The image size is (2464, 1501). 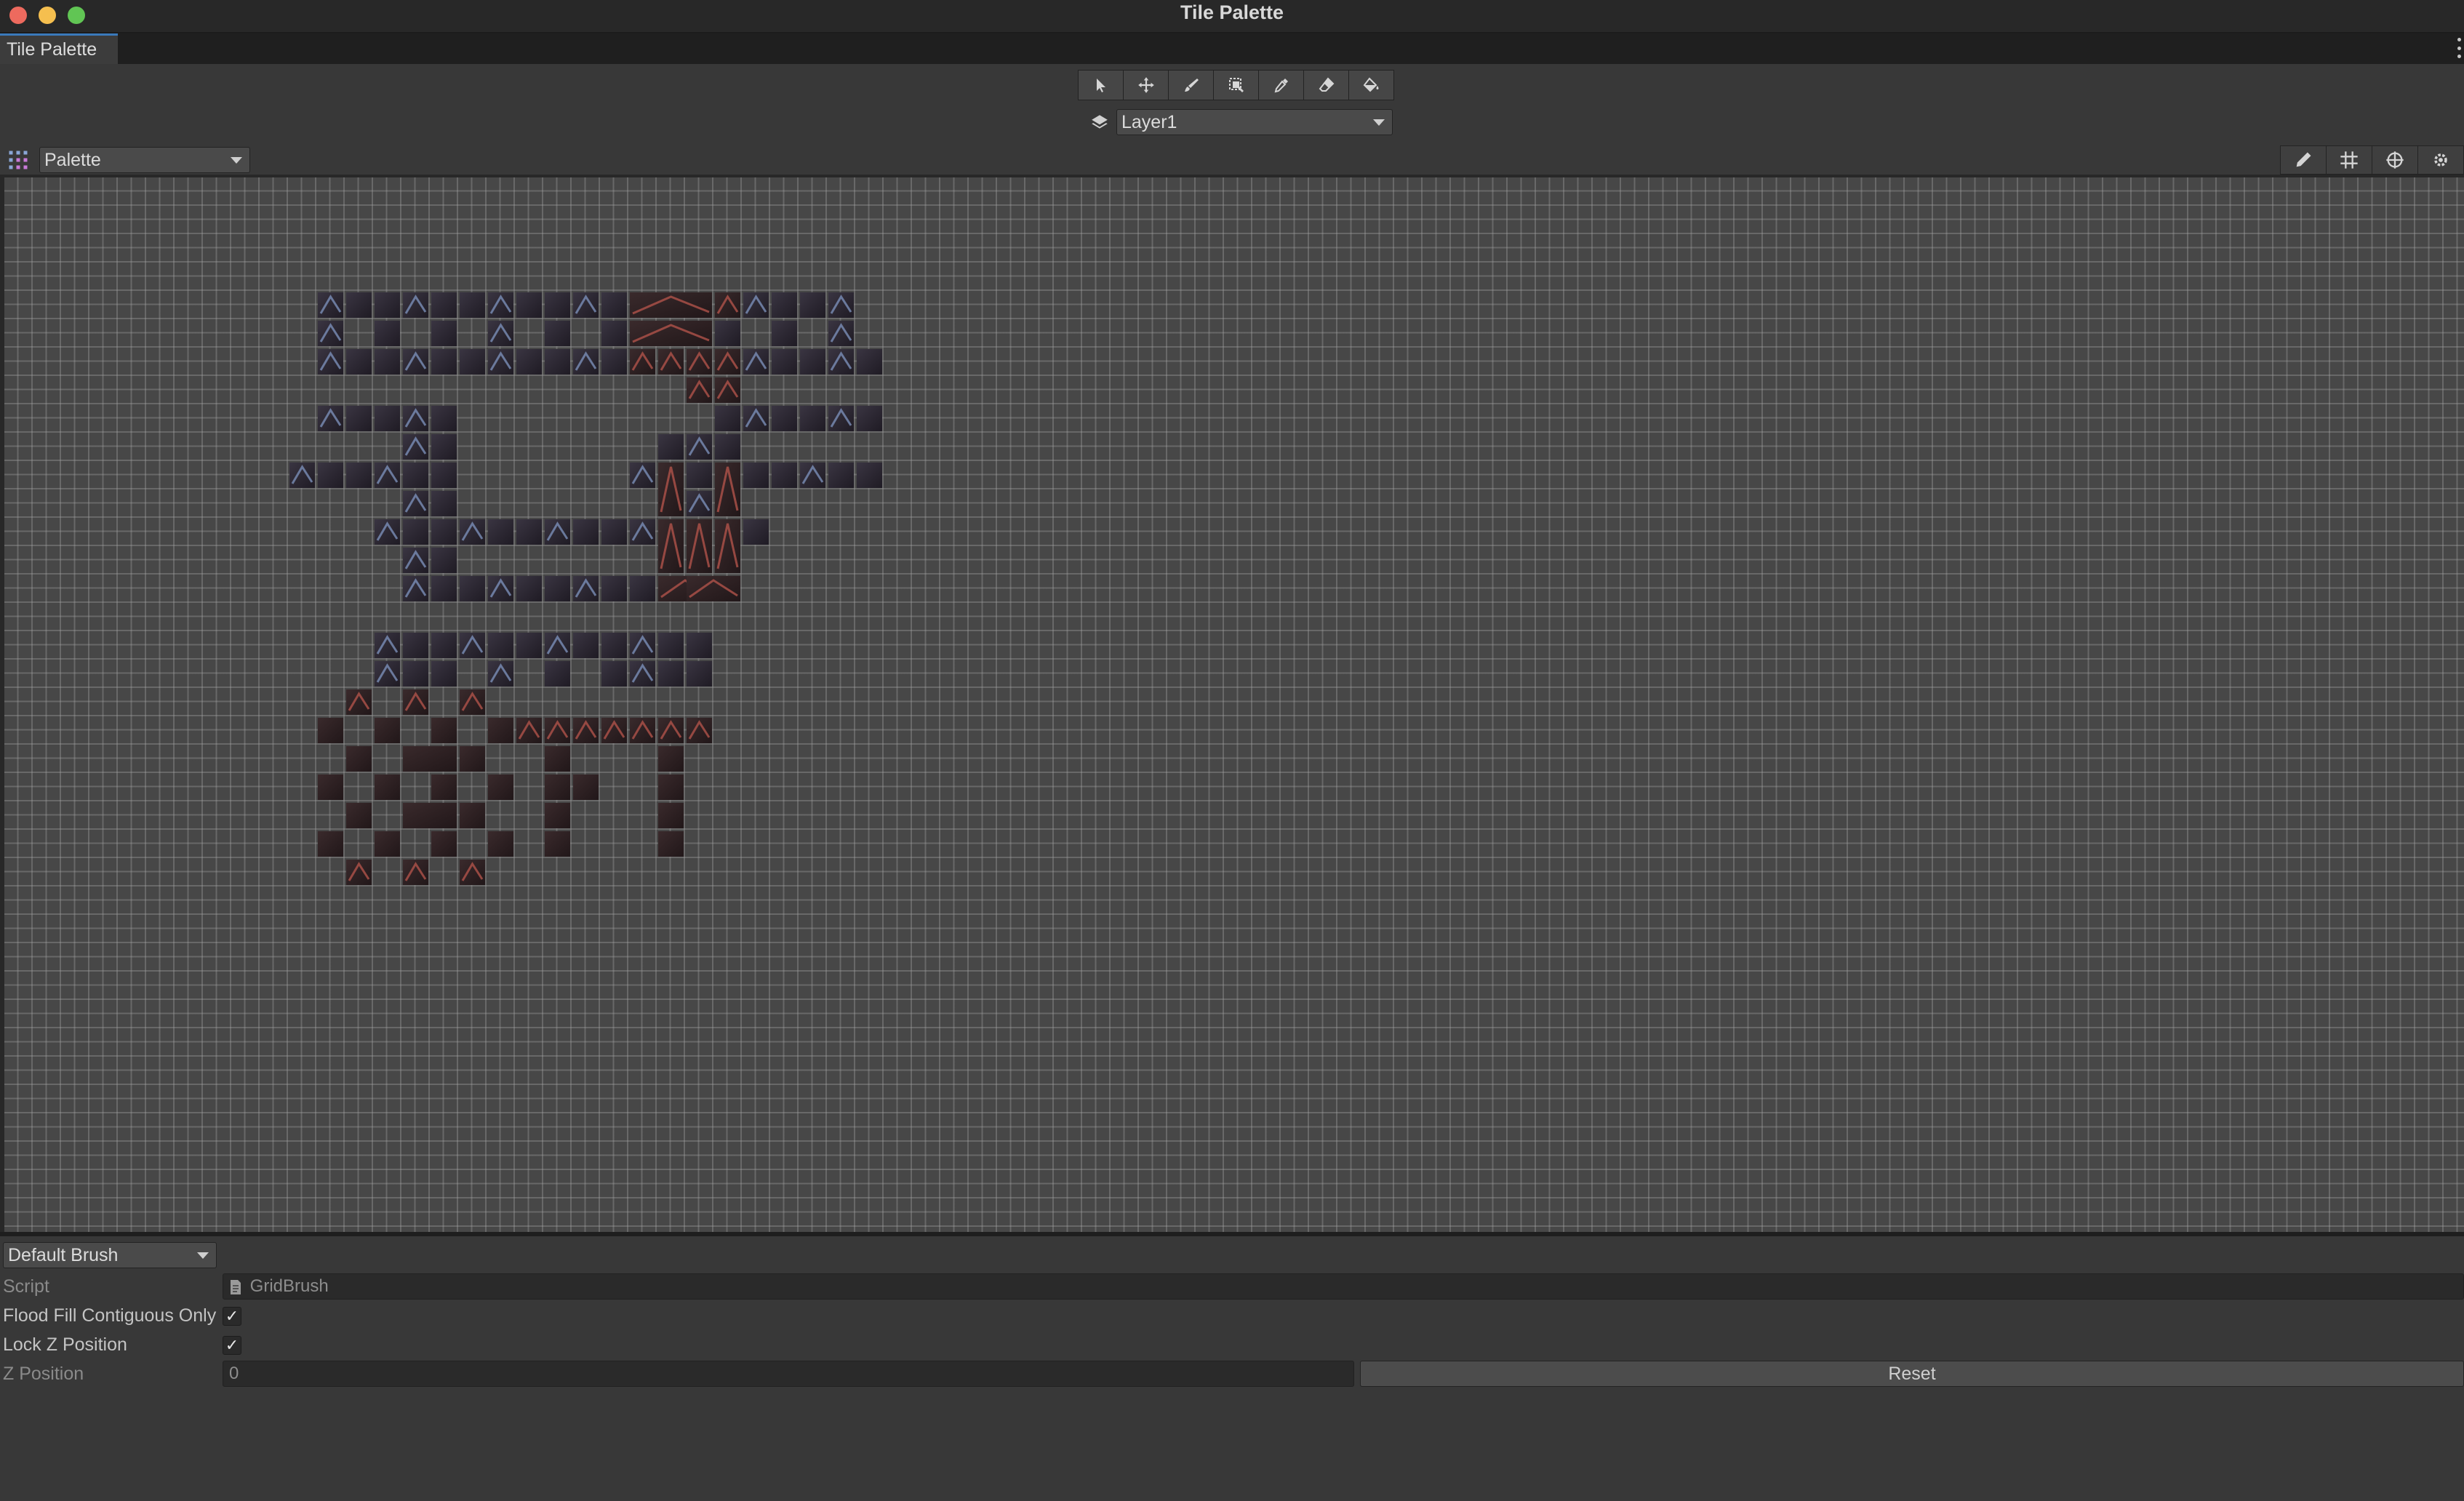 I want to click on erase-tool-button, so click(x=1326, y=85).